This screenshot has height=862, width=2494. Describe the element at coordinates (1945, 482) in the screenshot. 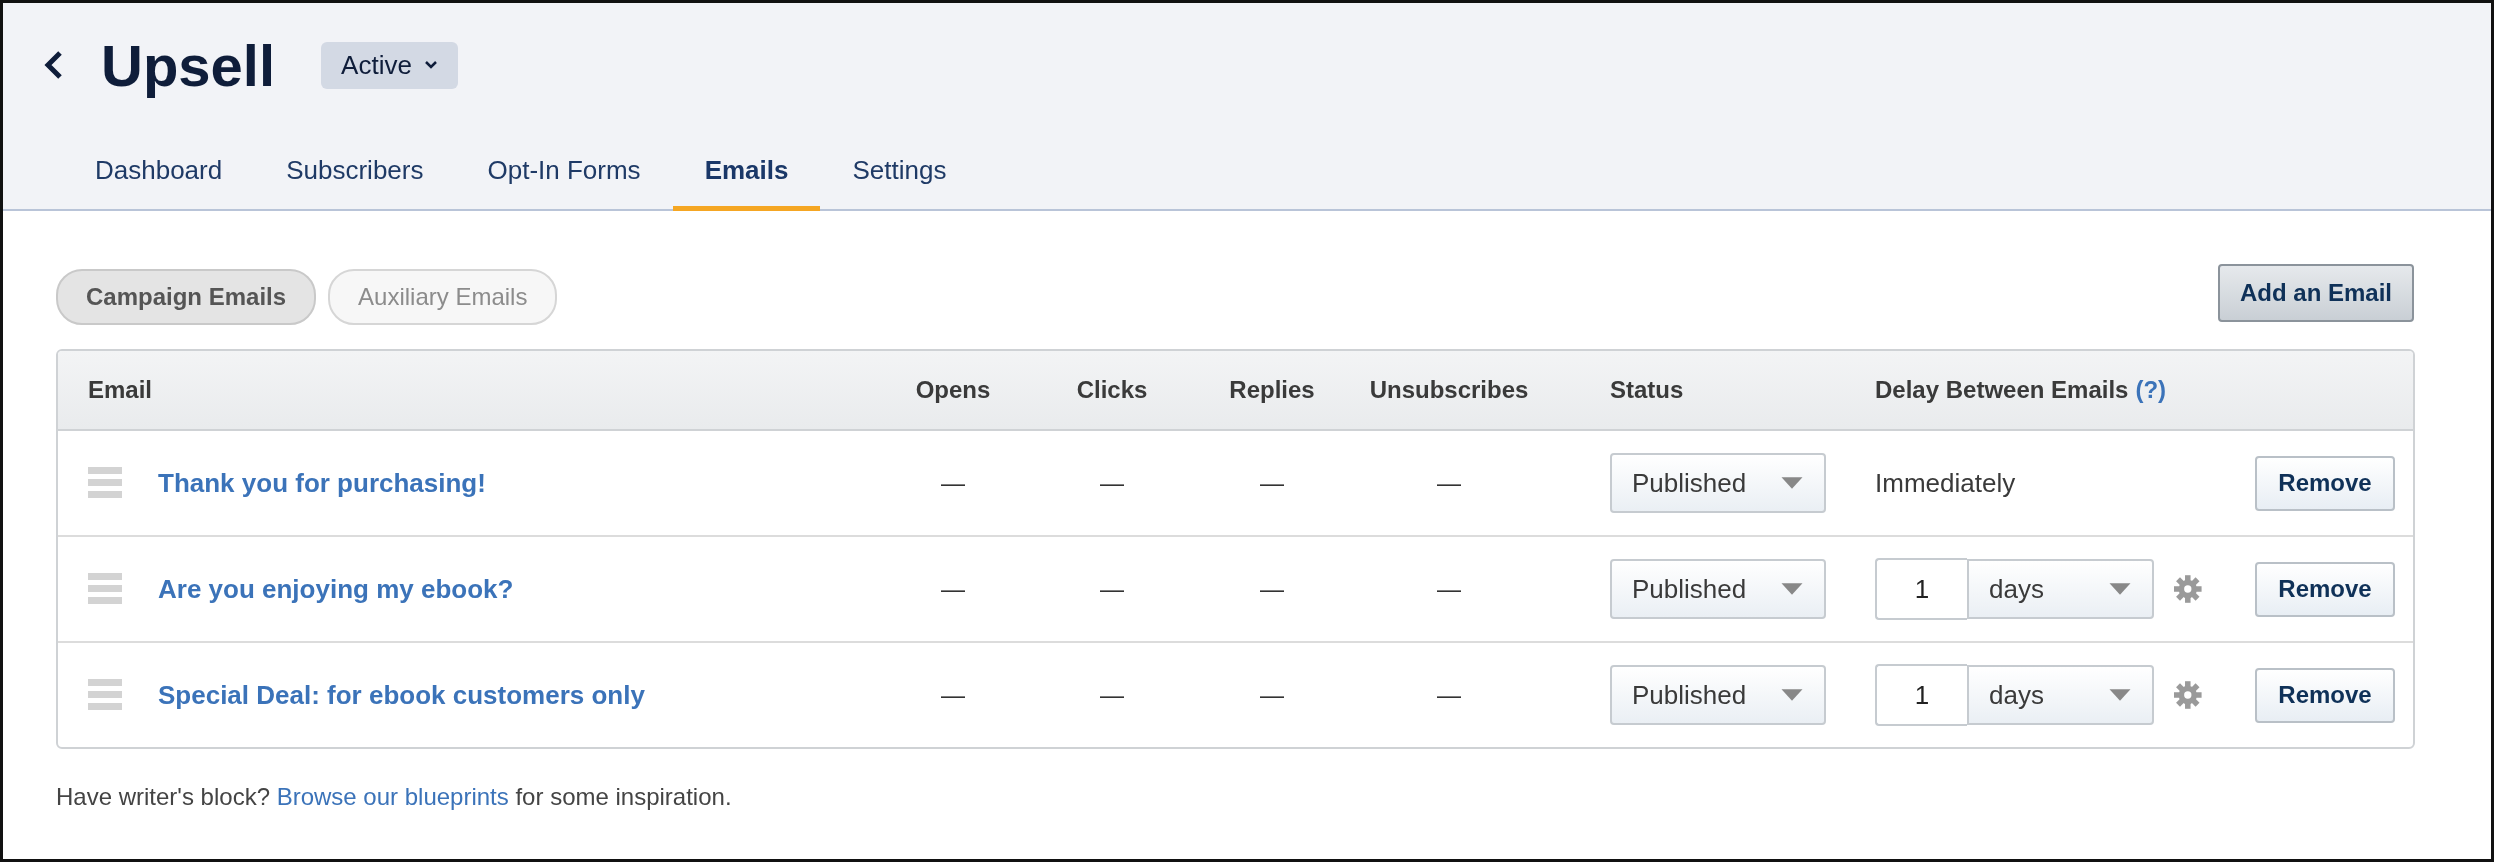

I see `delay-text: Immediately` at that location.